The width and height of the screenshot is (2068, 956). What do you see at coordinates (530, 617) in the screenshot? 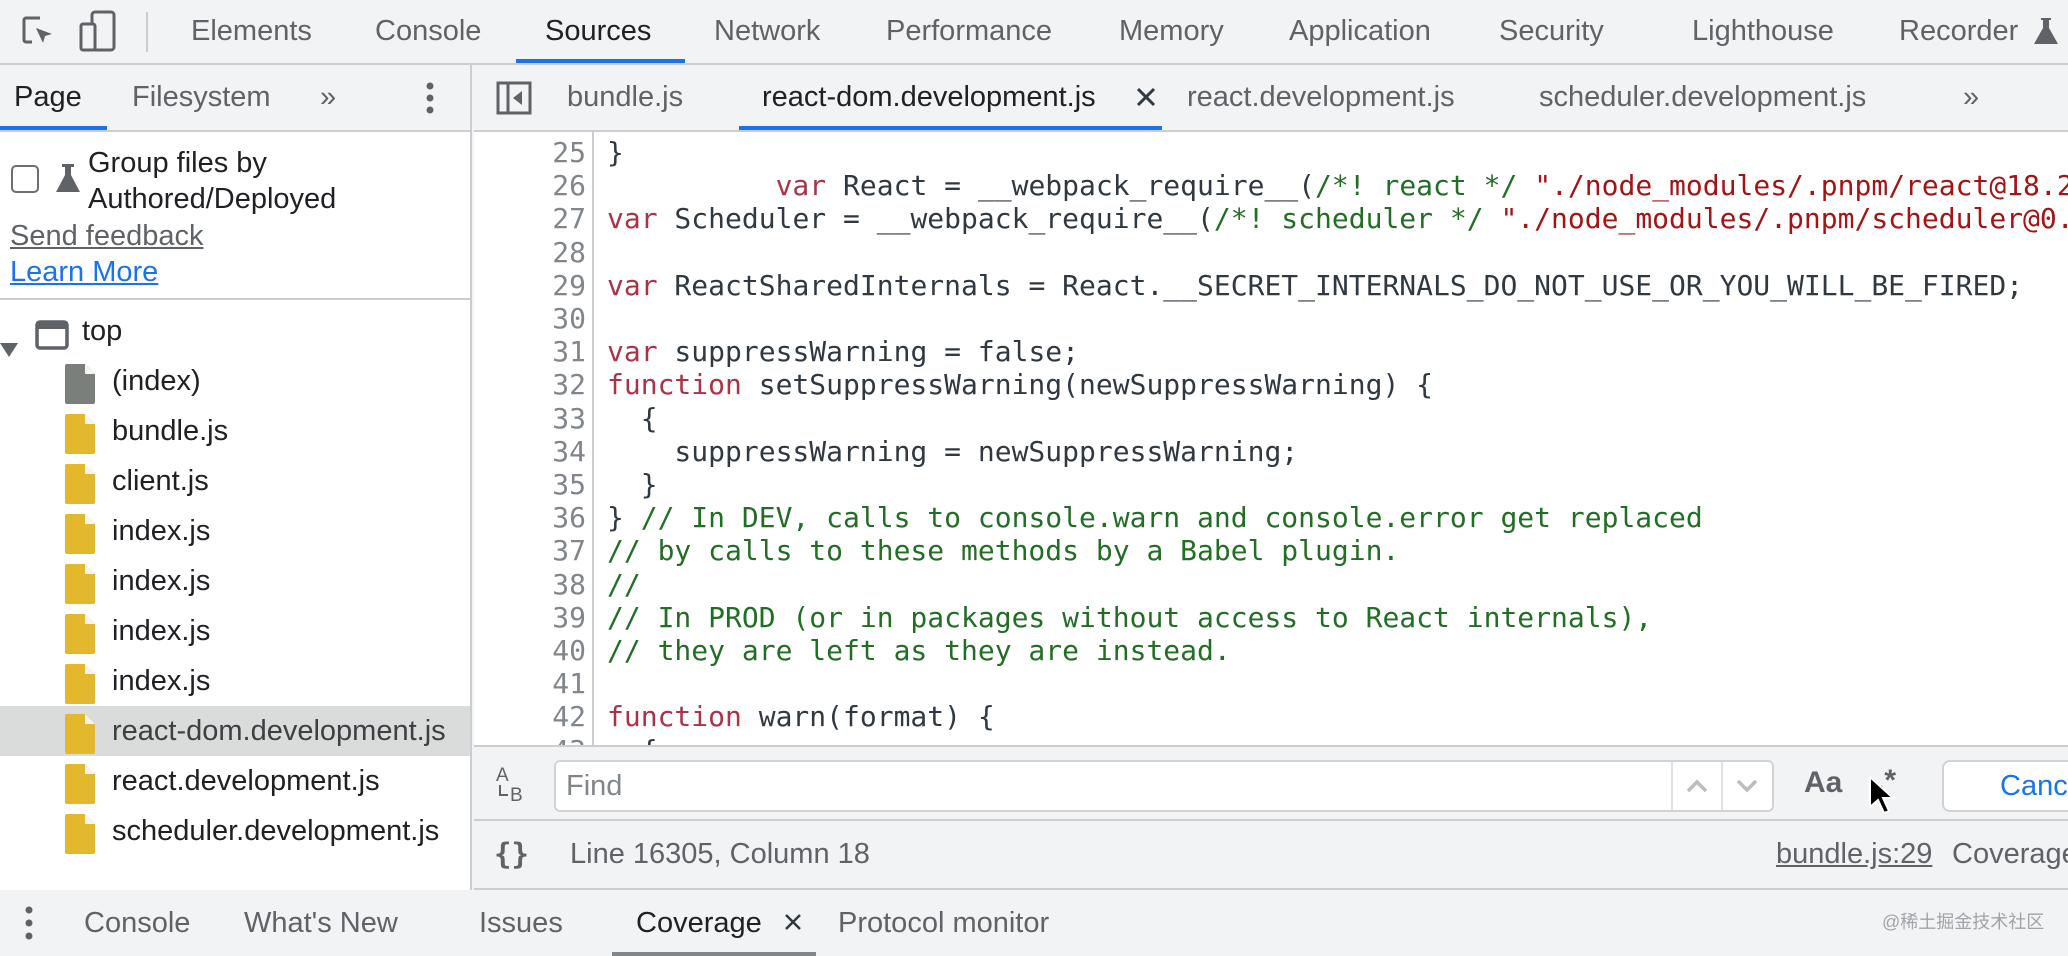
I see `line-number: 39` at bounding box center [530, 617].